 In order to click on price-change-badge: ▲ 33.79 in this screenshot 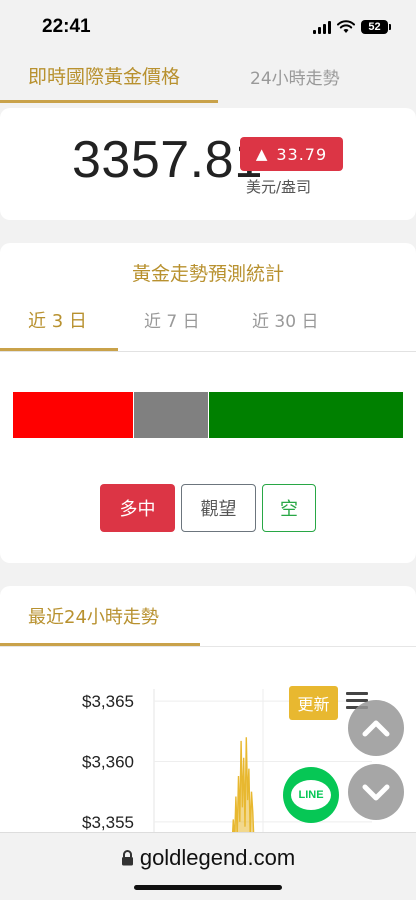, I will do `click(291, 154)`.